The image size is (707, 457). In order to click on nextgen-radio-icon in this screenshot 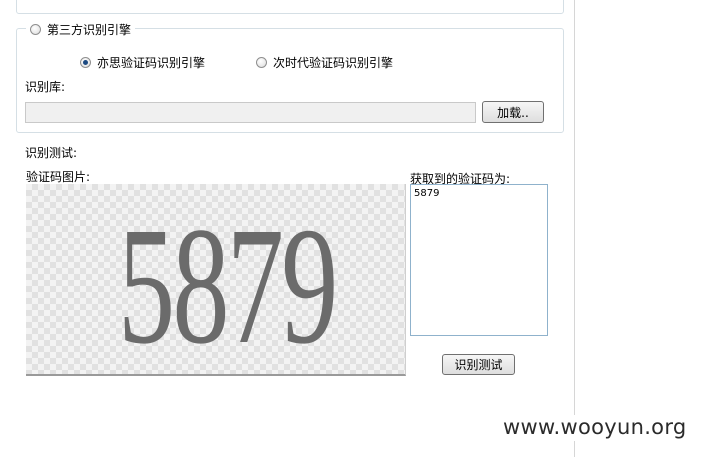, I will do `click(261, 62)`.